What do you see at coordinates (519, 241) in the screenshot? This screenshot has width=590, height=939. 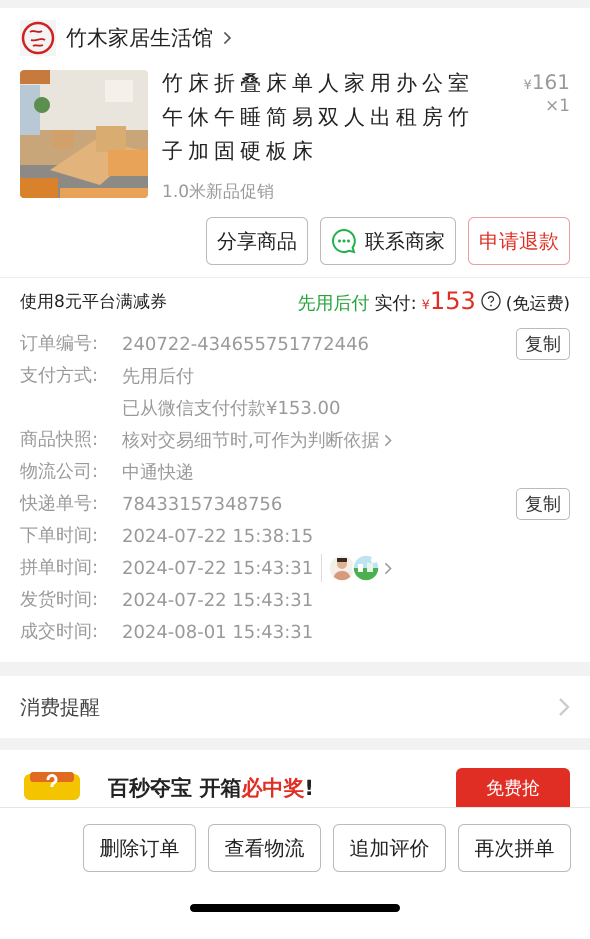 I see `refund-button: 申请退款` at bounding box center [519, 241].